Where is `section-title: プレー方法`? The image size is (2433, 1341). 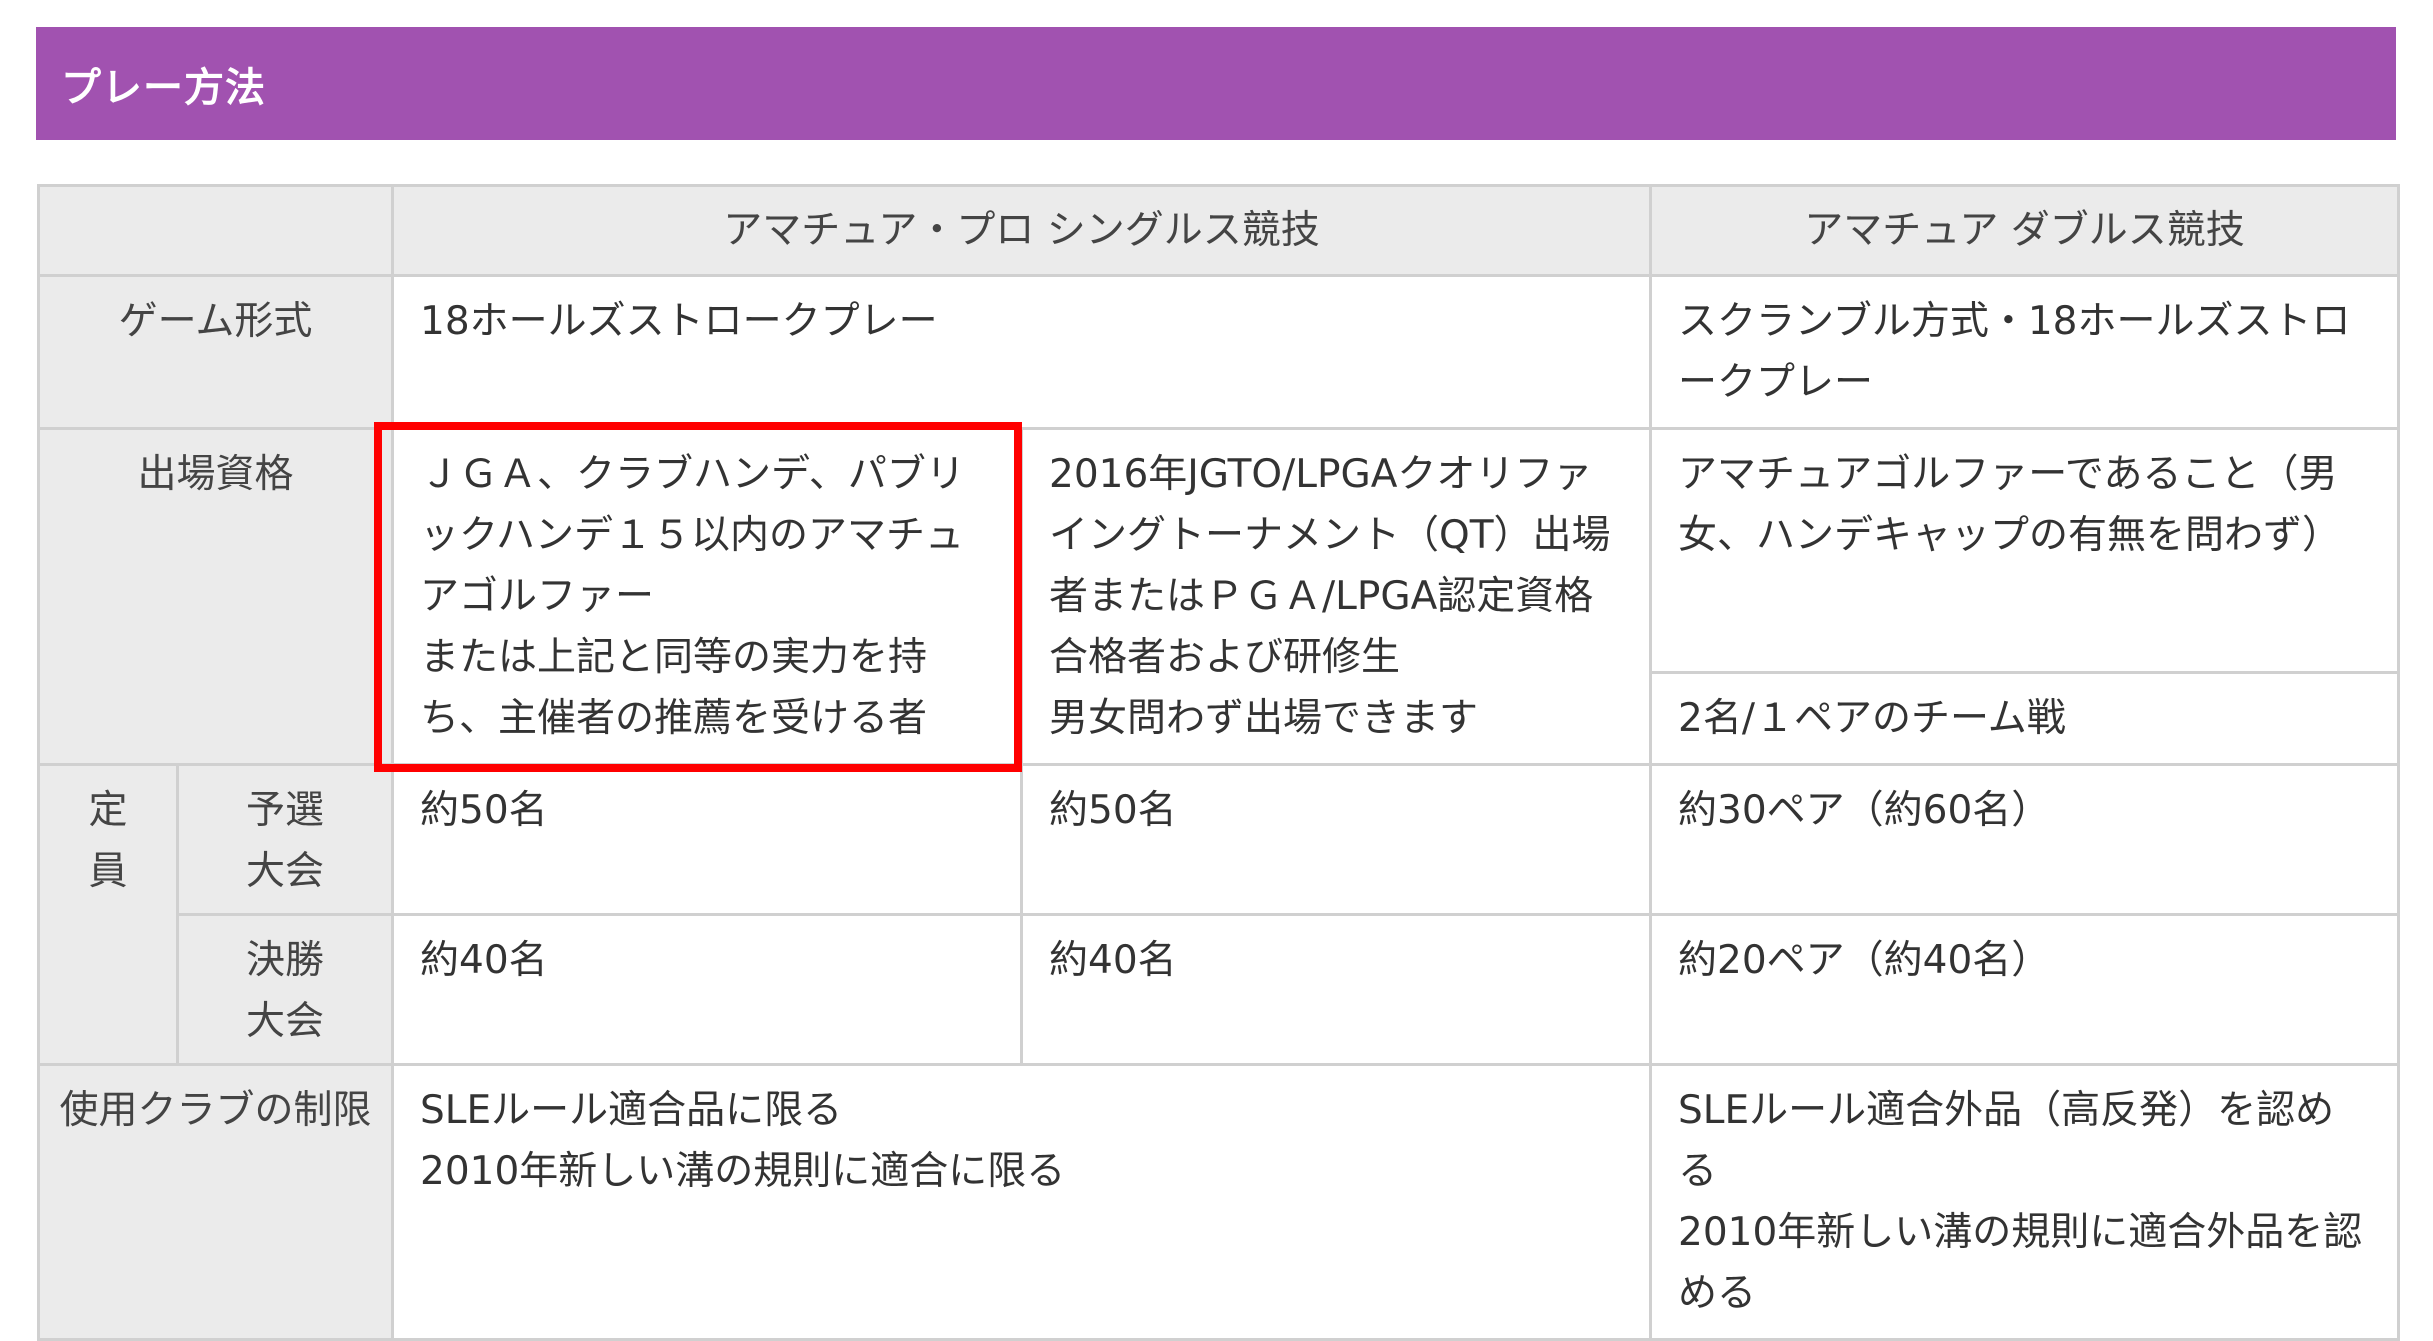 section-title: プレー方法 is located at coordinates (163, 87).